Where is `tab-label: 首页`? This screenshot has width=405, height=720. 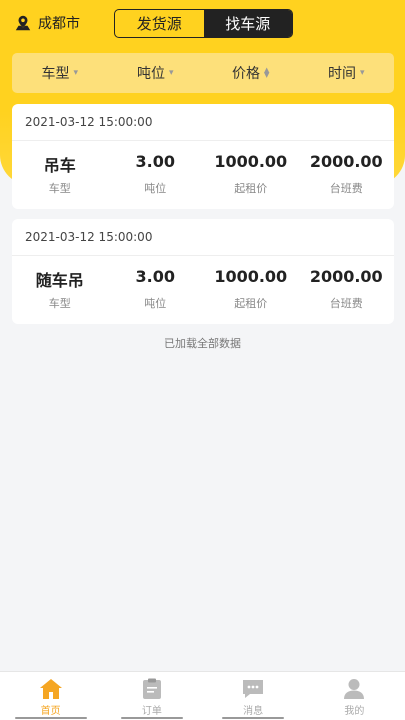
tab-label: 首页 is located at coordinates (50, 711).